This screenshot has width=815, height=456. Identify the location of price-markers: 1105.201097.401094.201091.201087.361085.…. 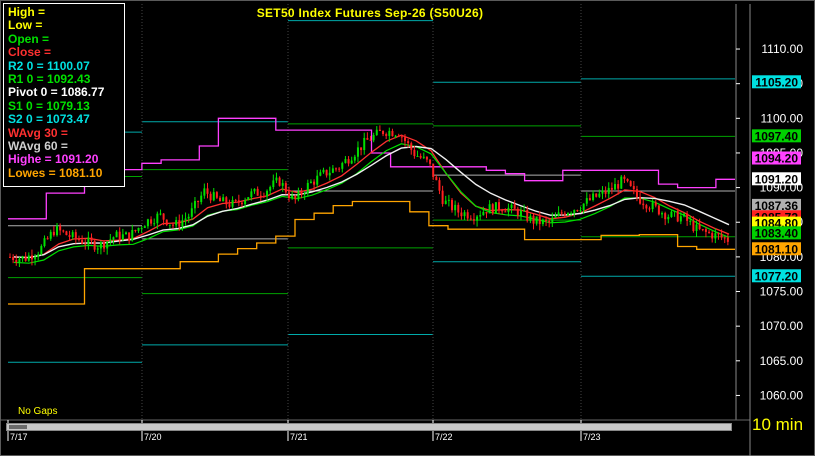
(776, 179).